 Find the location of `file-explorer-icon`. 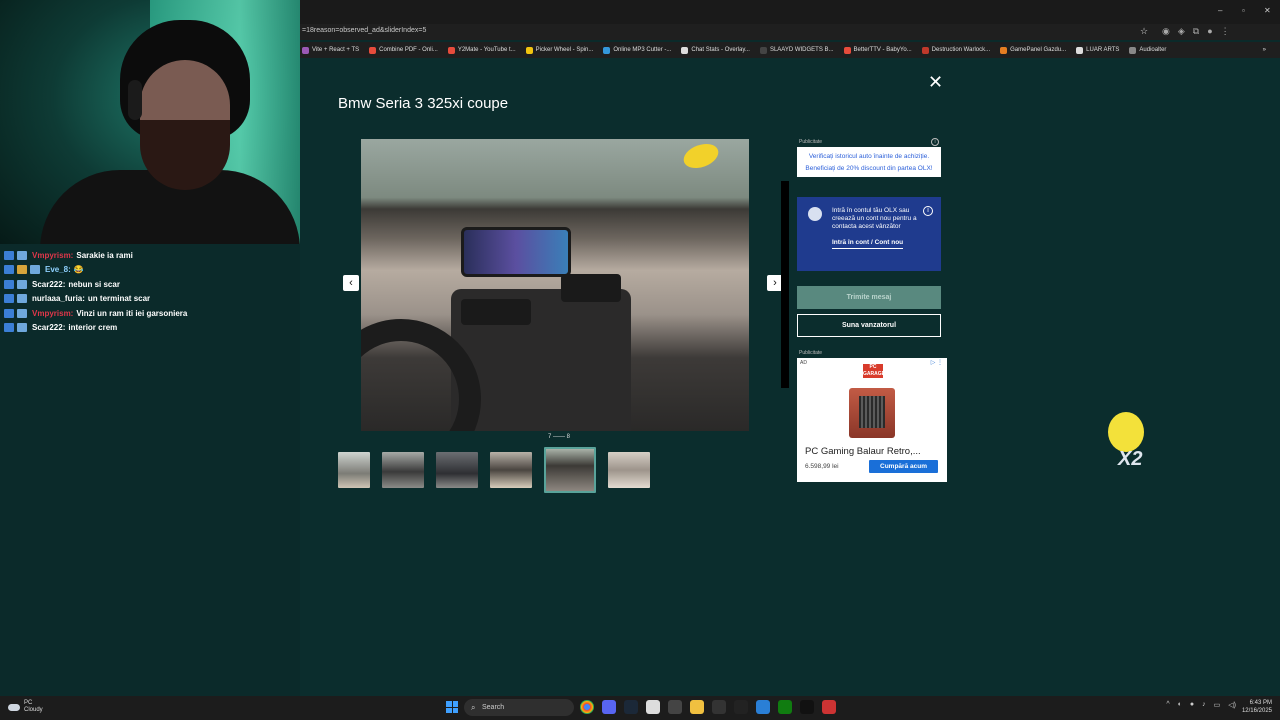

file-explorer-icon is located at coordinates (697, 707).